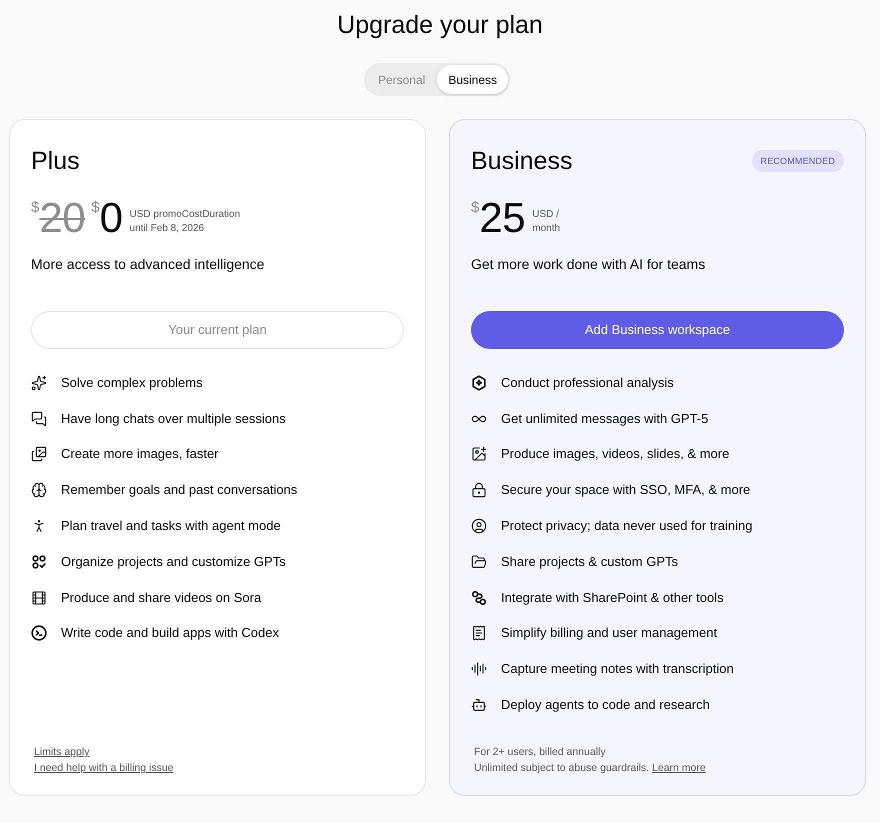 The width and height of the screenshot is (880, 823). What do you see at coordinates (168, 229) in the screenshot?
I see `price-note: until Feb 8, 2026` at bounding box center [168, 229].